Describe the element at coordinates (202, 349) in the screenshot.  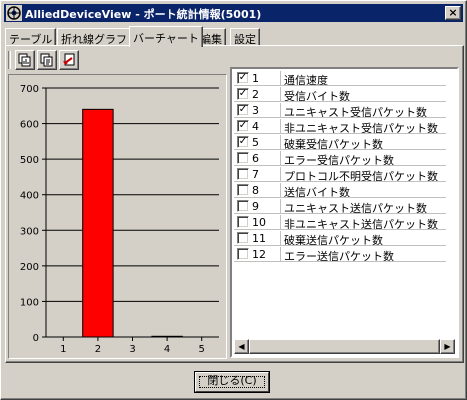
I see `x-tick-label: 5` at that location.